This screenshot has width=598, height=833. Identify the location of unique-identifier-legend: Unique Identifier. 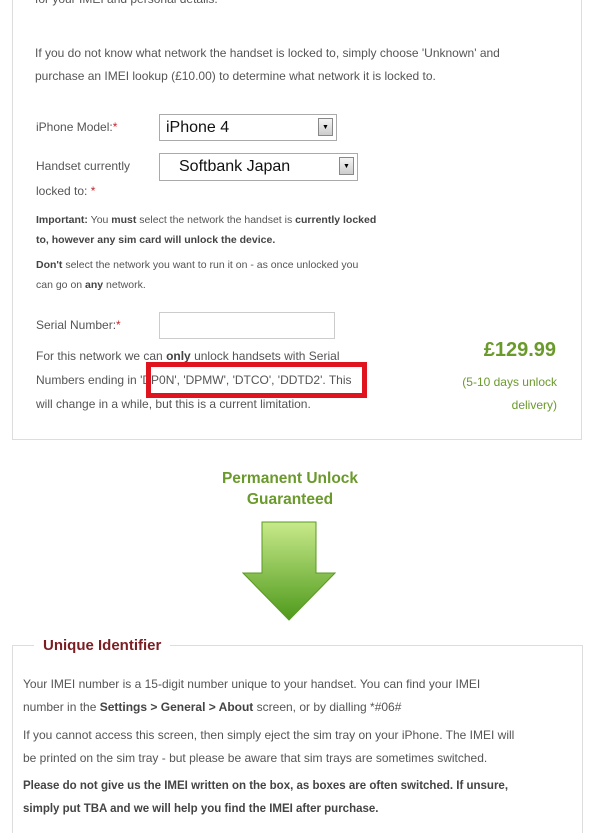
(102, 646).